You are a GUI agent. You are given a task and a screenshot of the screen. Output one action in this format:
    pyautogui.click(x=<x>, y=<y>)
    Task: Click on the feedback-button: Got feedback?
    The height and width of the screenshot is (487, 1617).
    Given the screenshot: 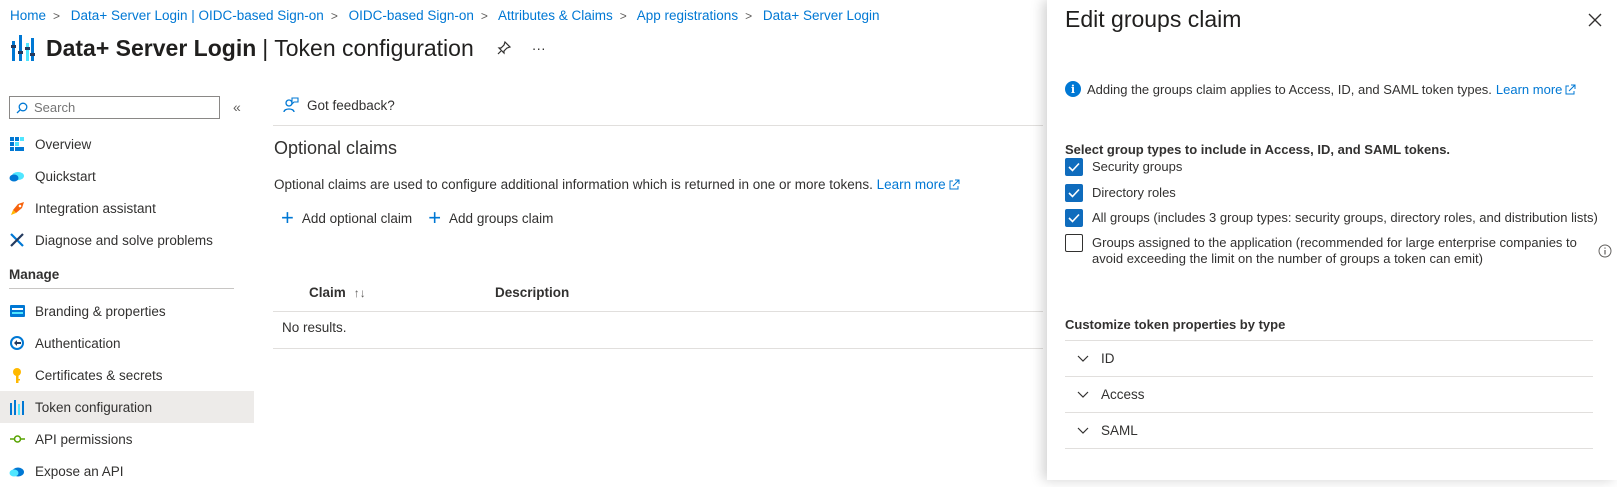 What is the action you would take?
    pyautogui.click(x=338, y=105)
    